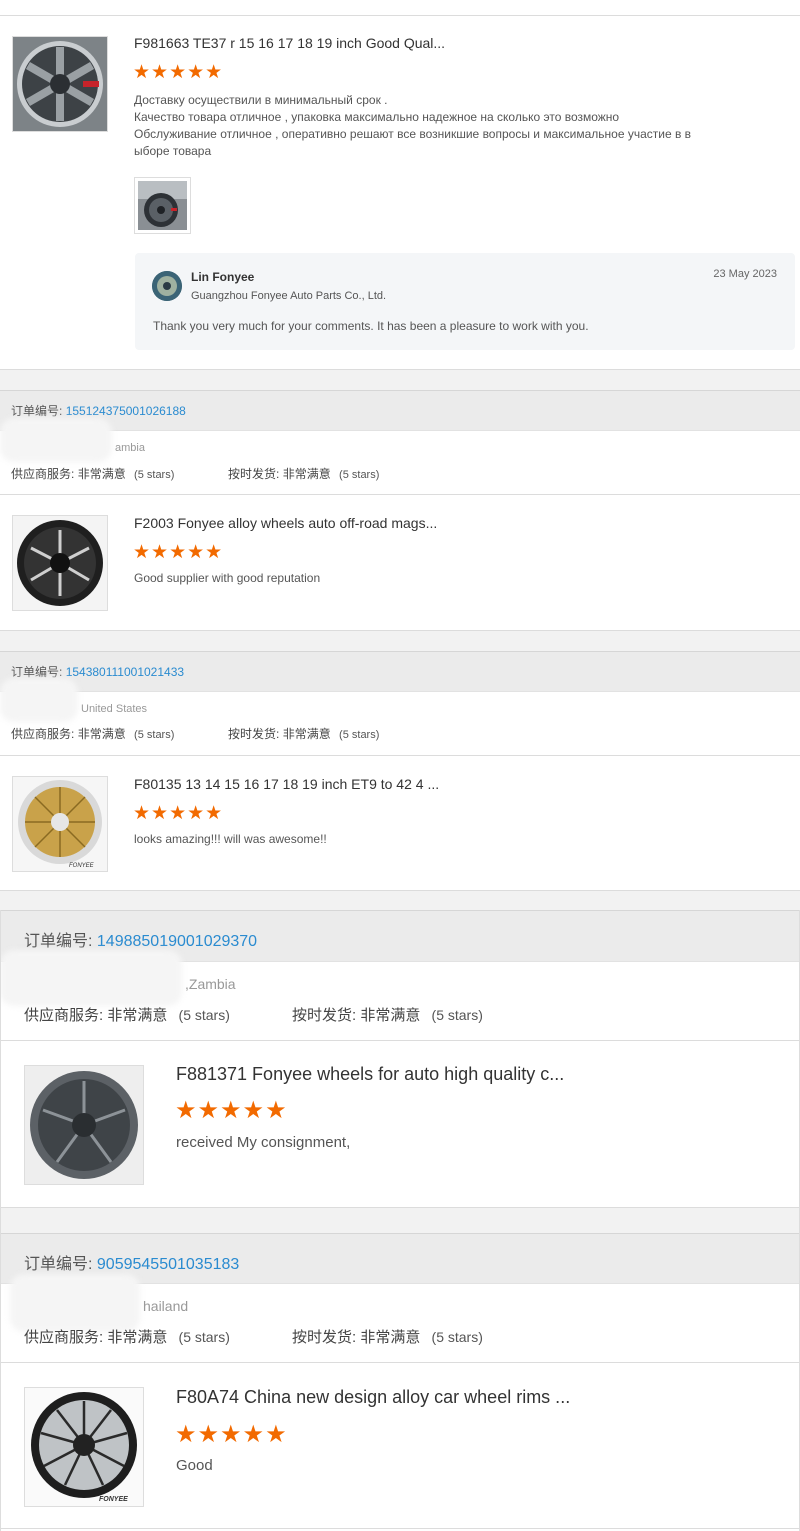 Image resolution: width=800 pixels, height=1531 pixels. I want to click on reply-company: Guangzhou Fonyee Auto Parts Co., Ltd., so click(289, 296).